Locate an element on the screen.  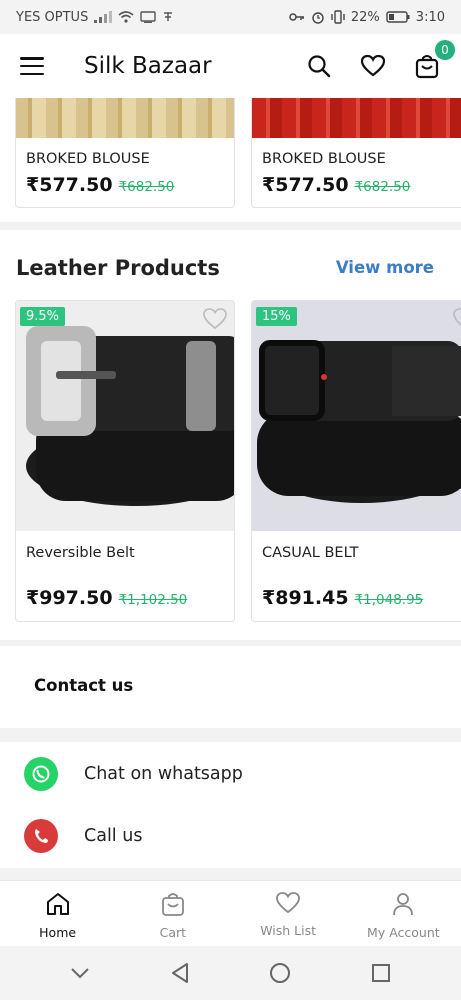
nav-cart: Cart is located at coordinates (172, 913).